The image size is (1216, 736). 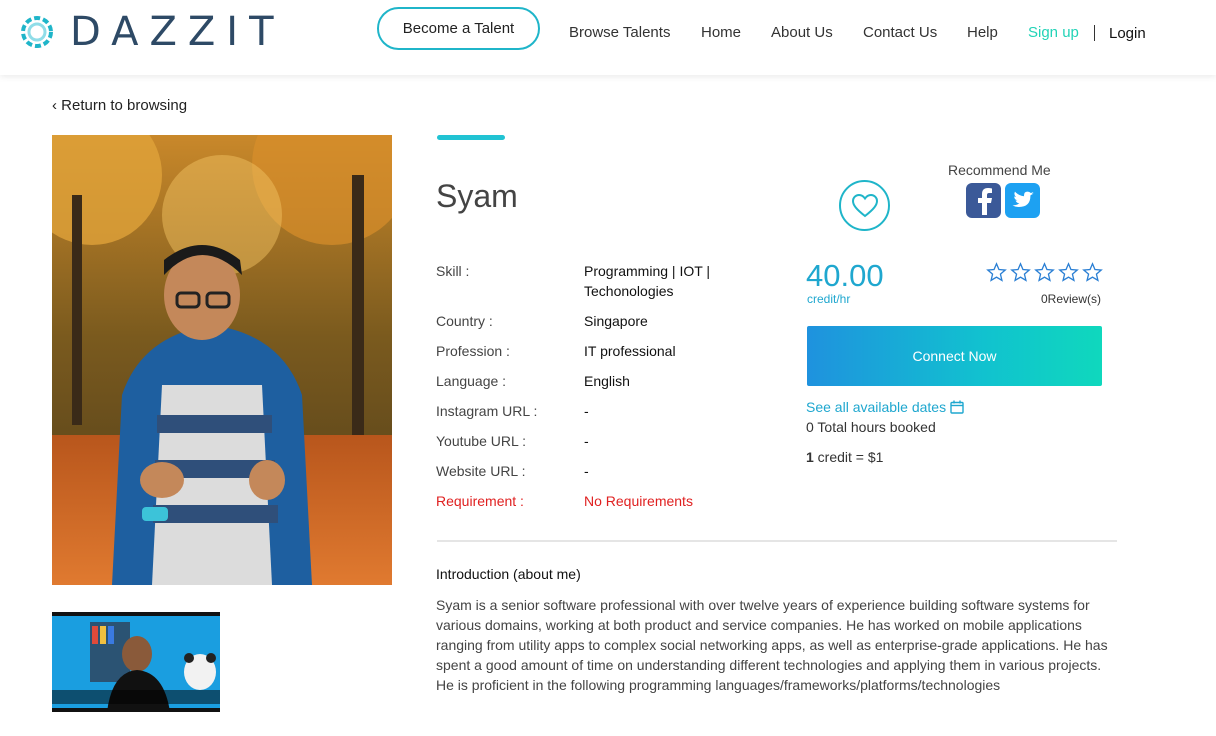 What do you see at coordinates (957, 407) in the screenshot?
I see `calendar-icon` at bounding box center [957, 407].